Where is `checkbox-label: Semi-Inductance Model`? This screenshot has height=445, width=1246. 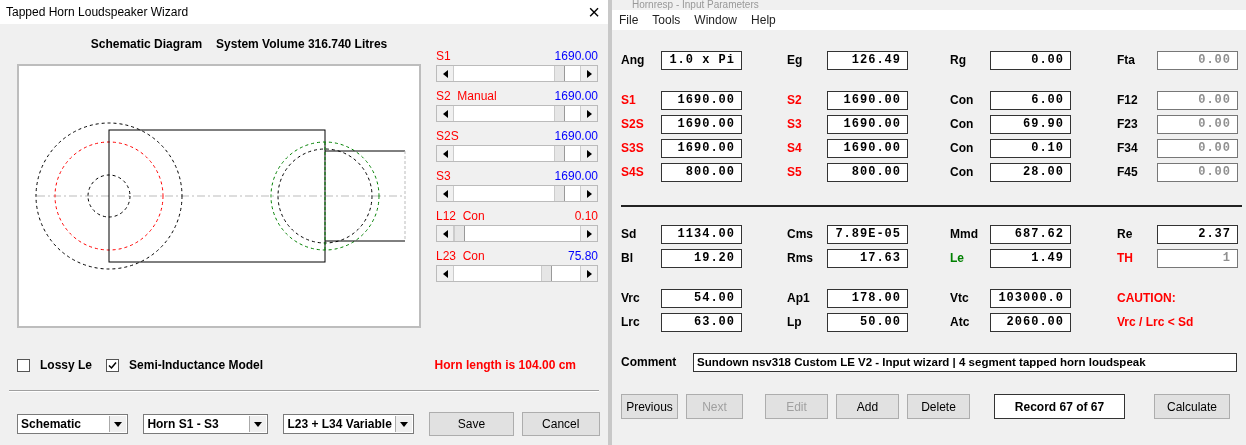
checkbox-label: Semi-Inductance Model is located at coordinates (196, 365).